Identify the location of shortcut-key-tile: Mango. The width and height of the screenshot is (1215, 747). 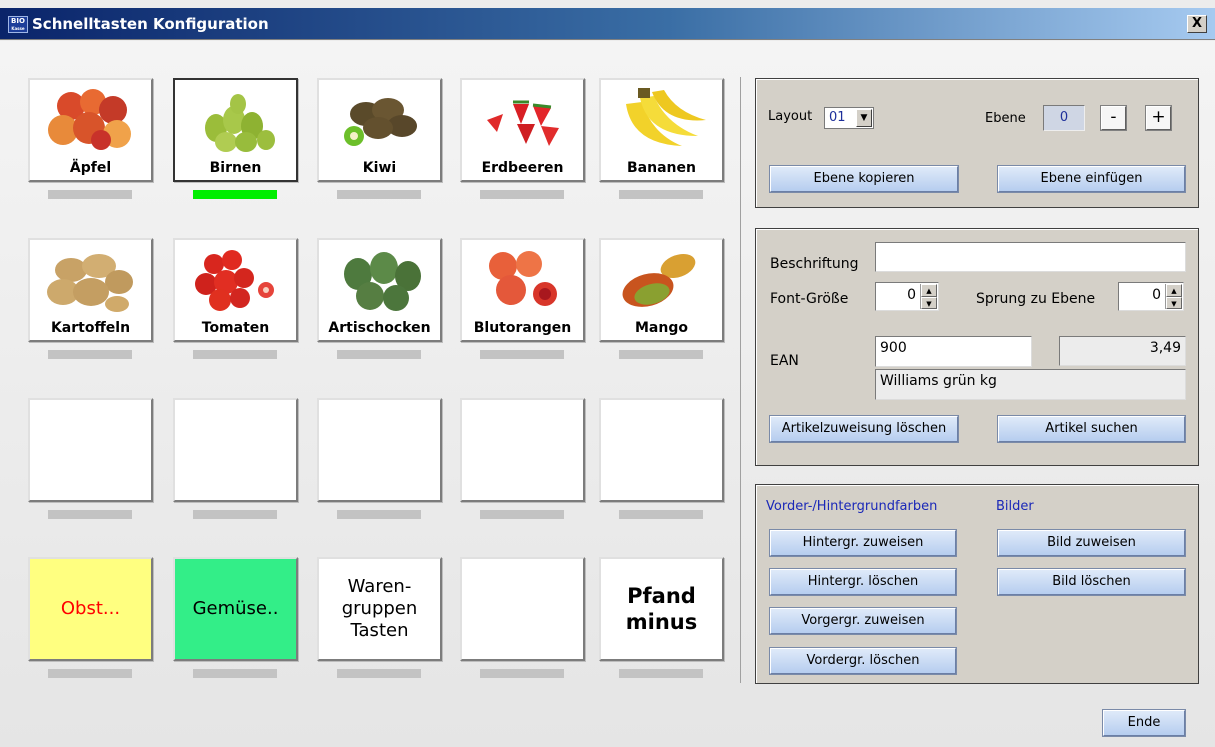
(661, 290).